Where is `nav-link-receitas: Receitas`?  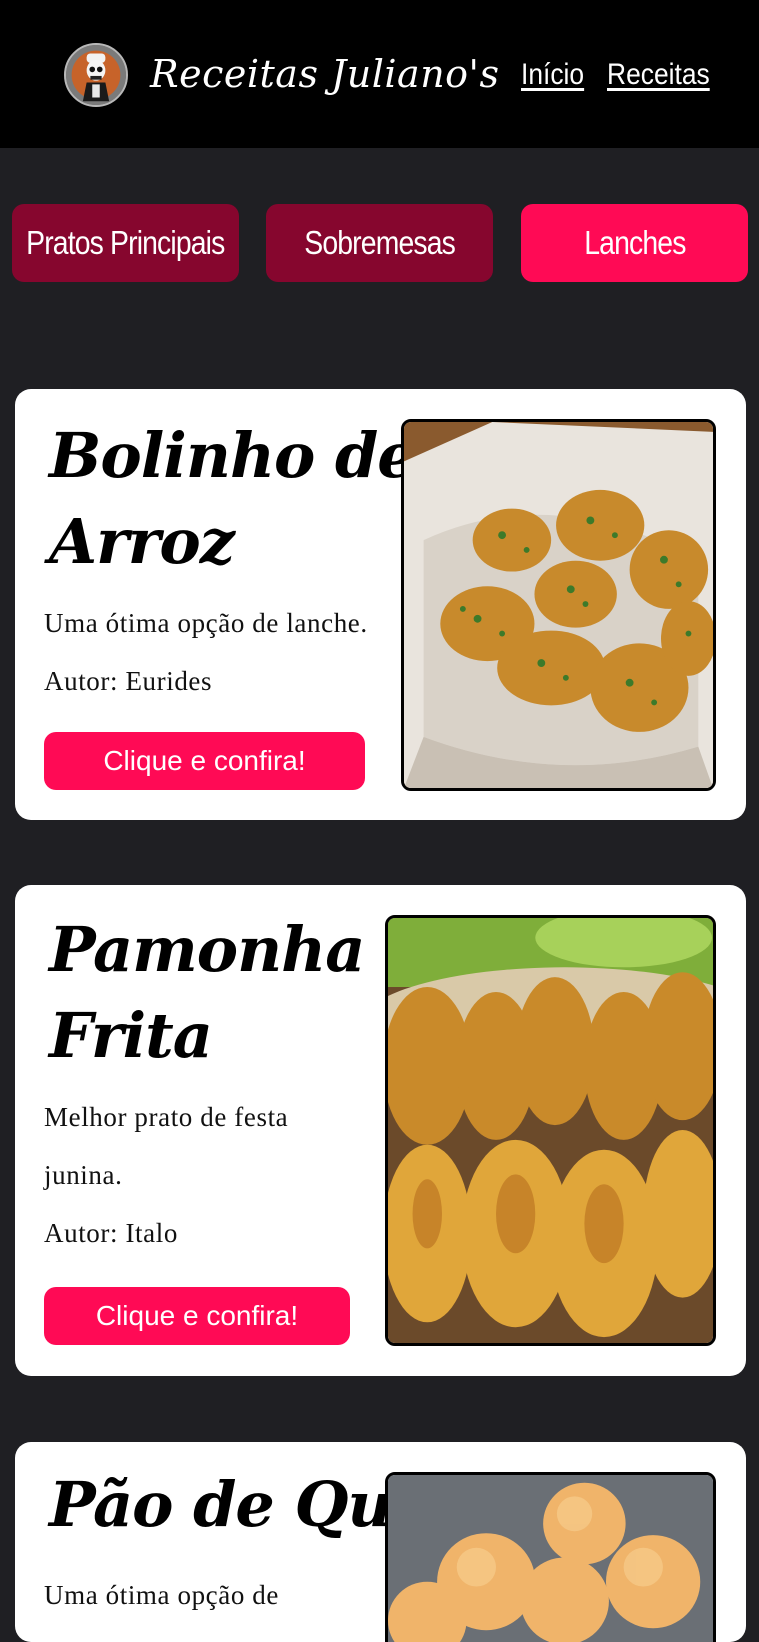 nav-link-receitas: Receitas is located at coordinates (658, 75).